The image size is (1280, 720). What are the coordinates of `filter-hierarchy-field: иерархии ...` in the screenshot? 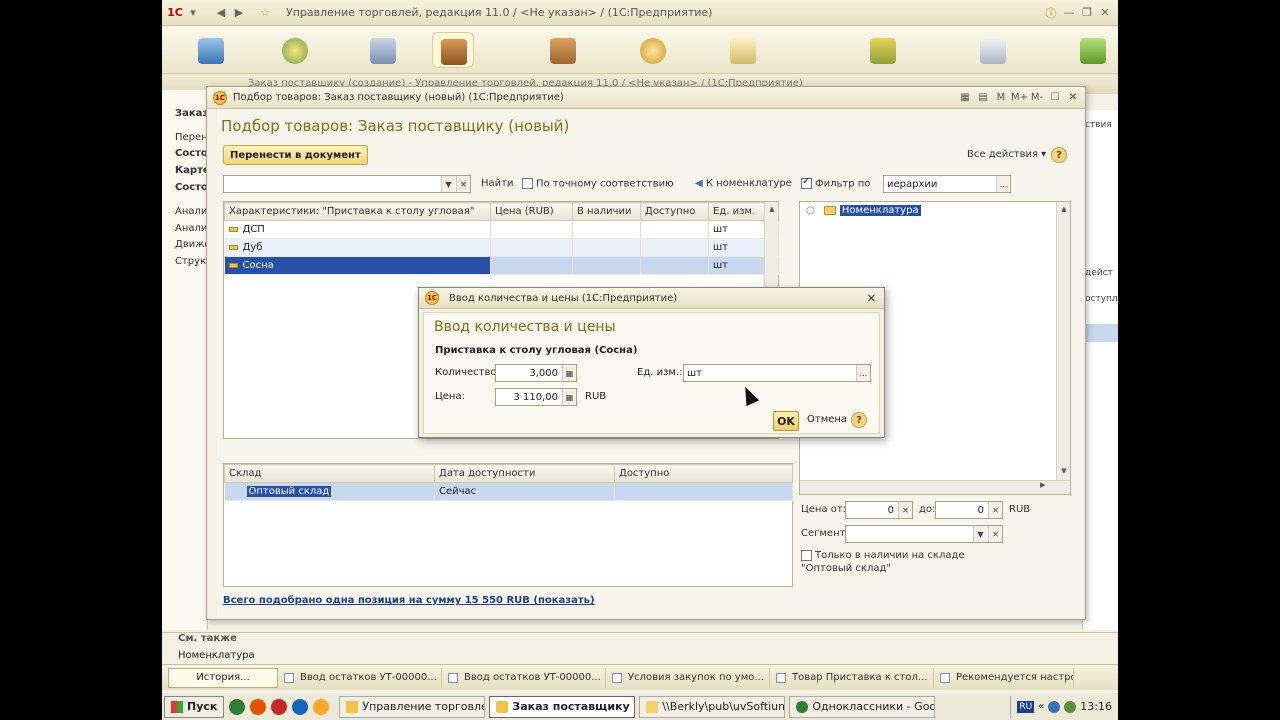 It's located at (947, 184).